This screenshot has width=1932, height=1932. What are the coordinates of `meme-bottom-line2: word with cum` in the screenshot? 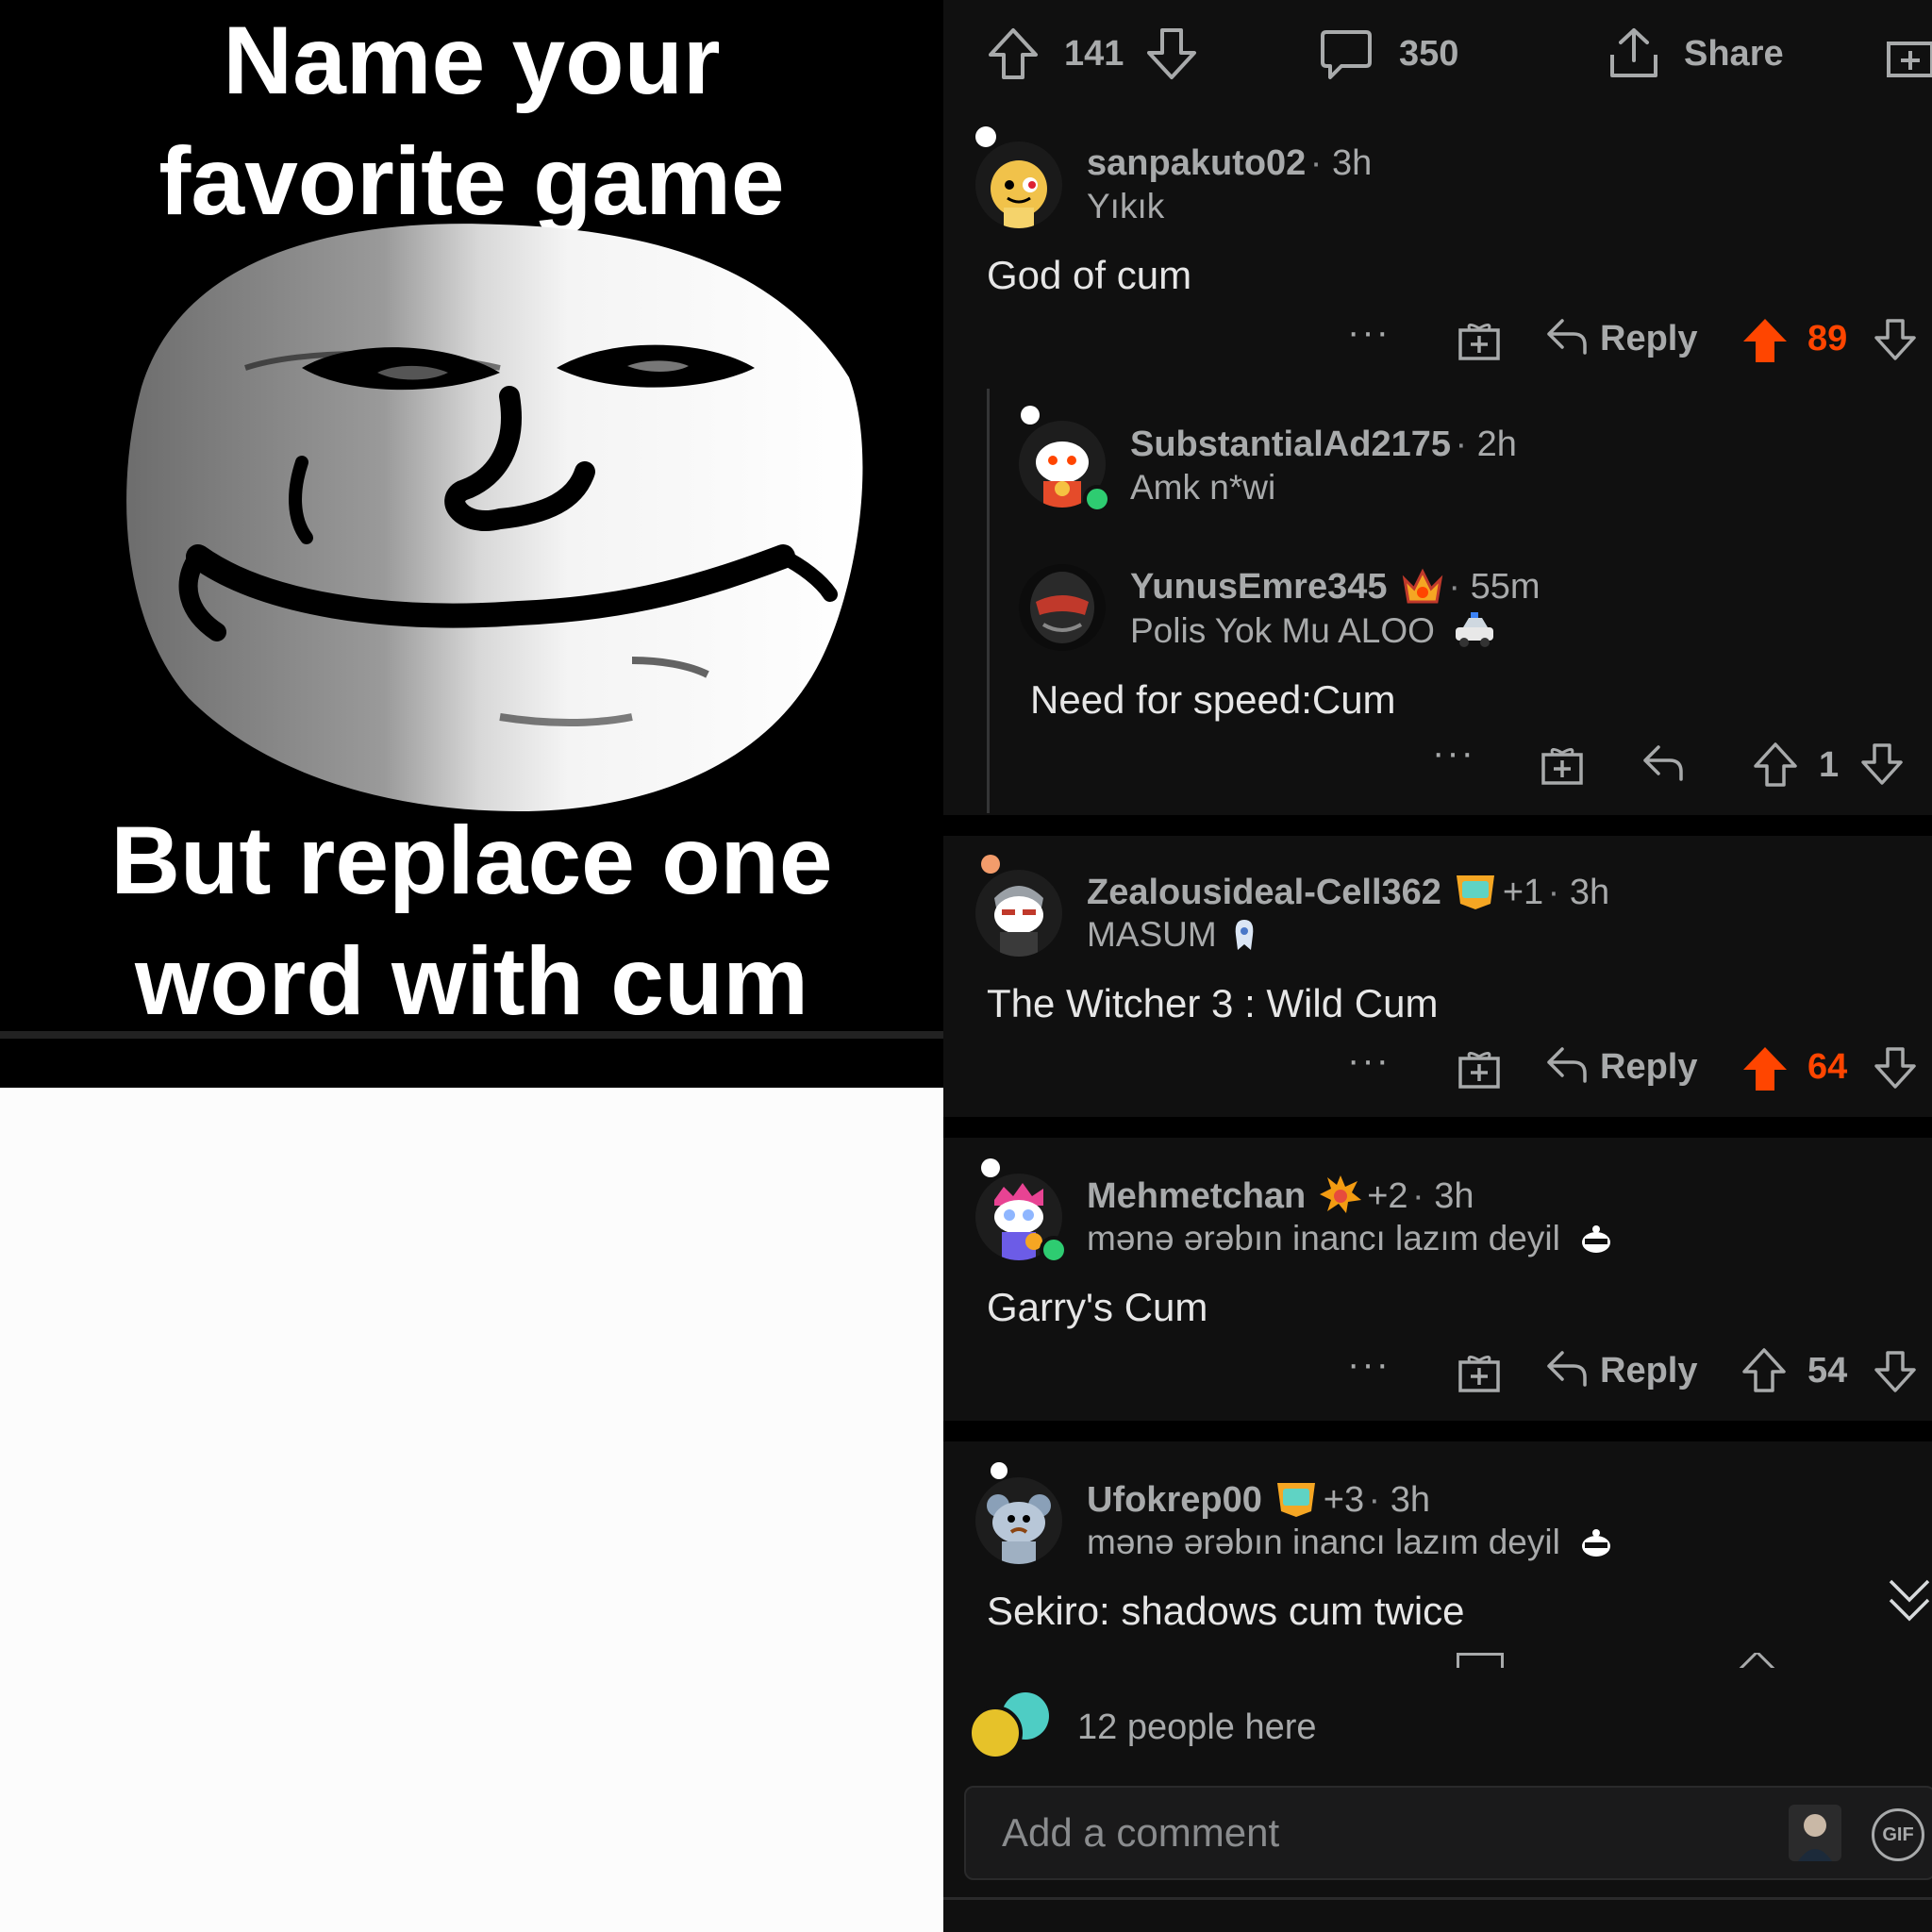 It's located at (472, 981).